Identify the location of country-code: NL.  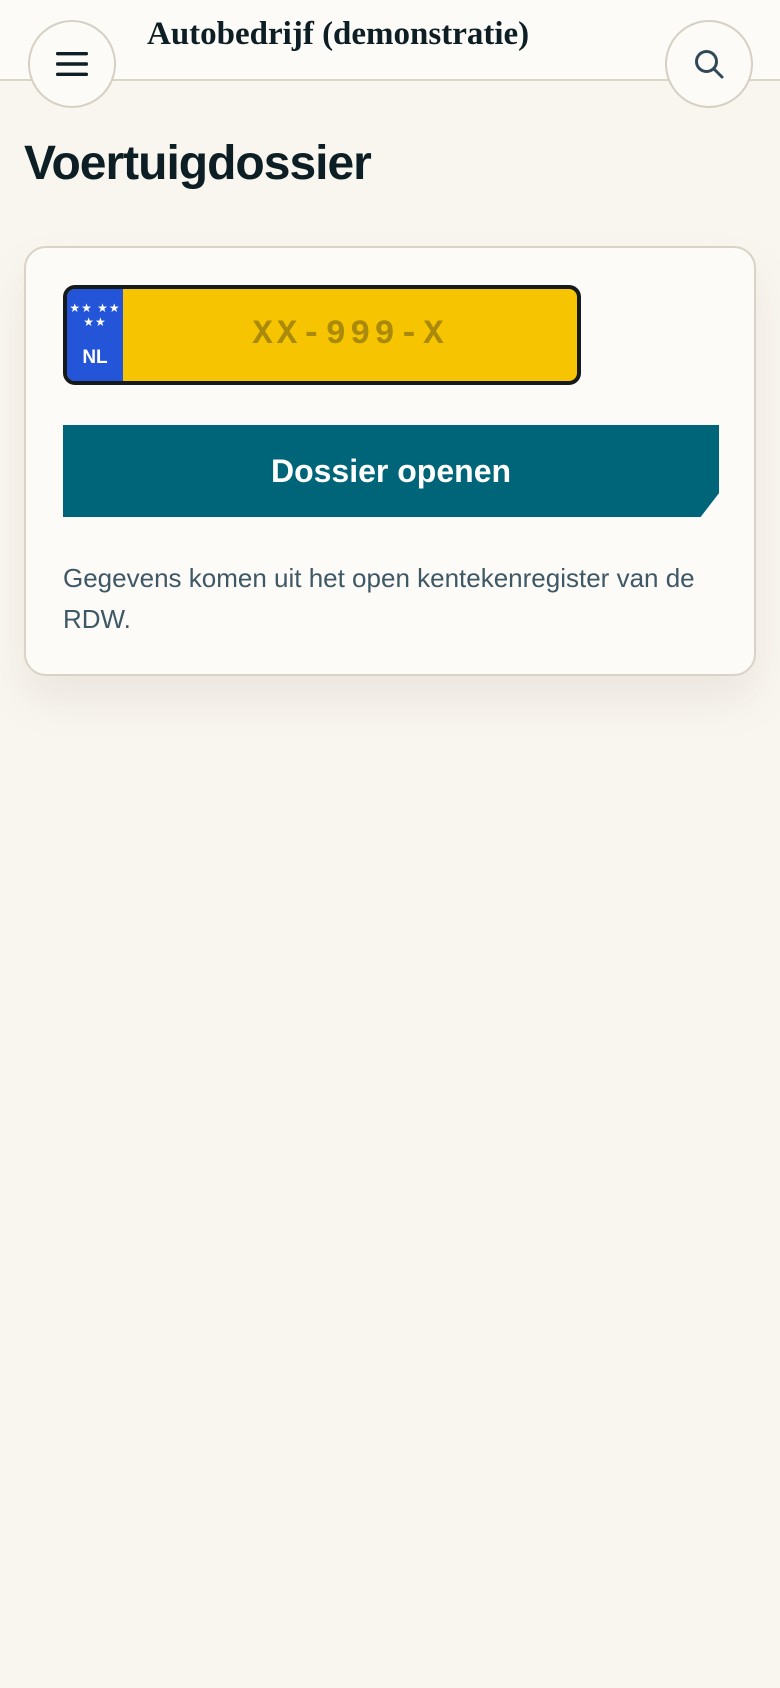
(95, 357).